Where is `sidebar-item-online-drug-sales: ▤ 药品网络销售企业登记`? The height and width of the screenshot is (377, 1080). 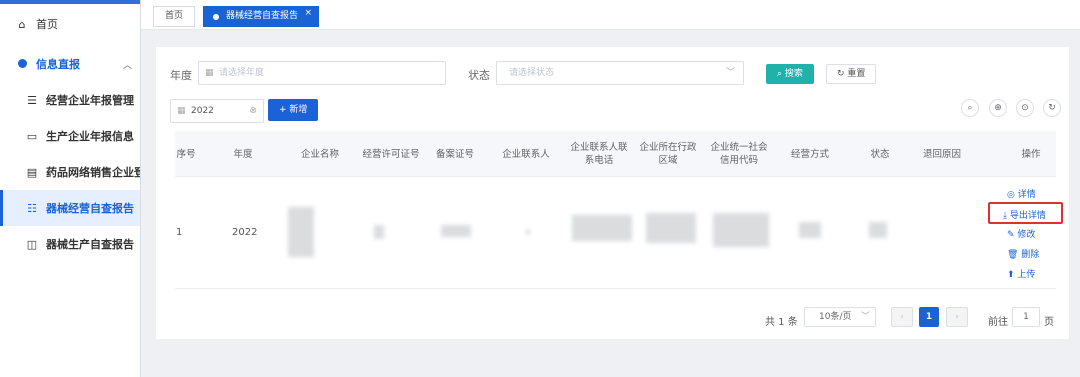
sidebar-item-online-drug-sales: ▤ 药品网络销售企业登记 is located at coordinates (70, 172).